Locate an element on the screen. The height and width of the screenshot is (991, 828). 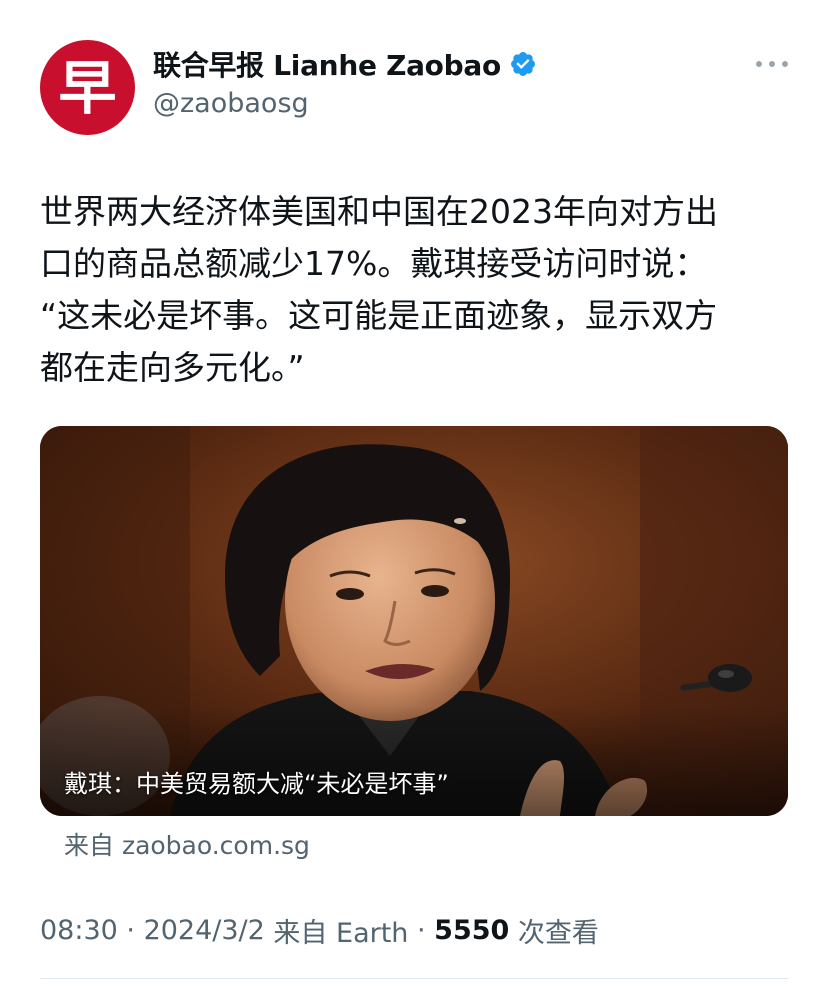
more-options-icon is located at coordinates (772, 64).